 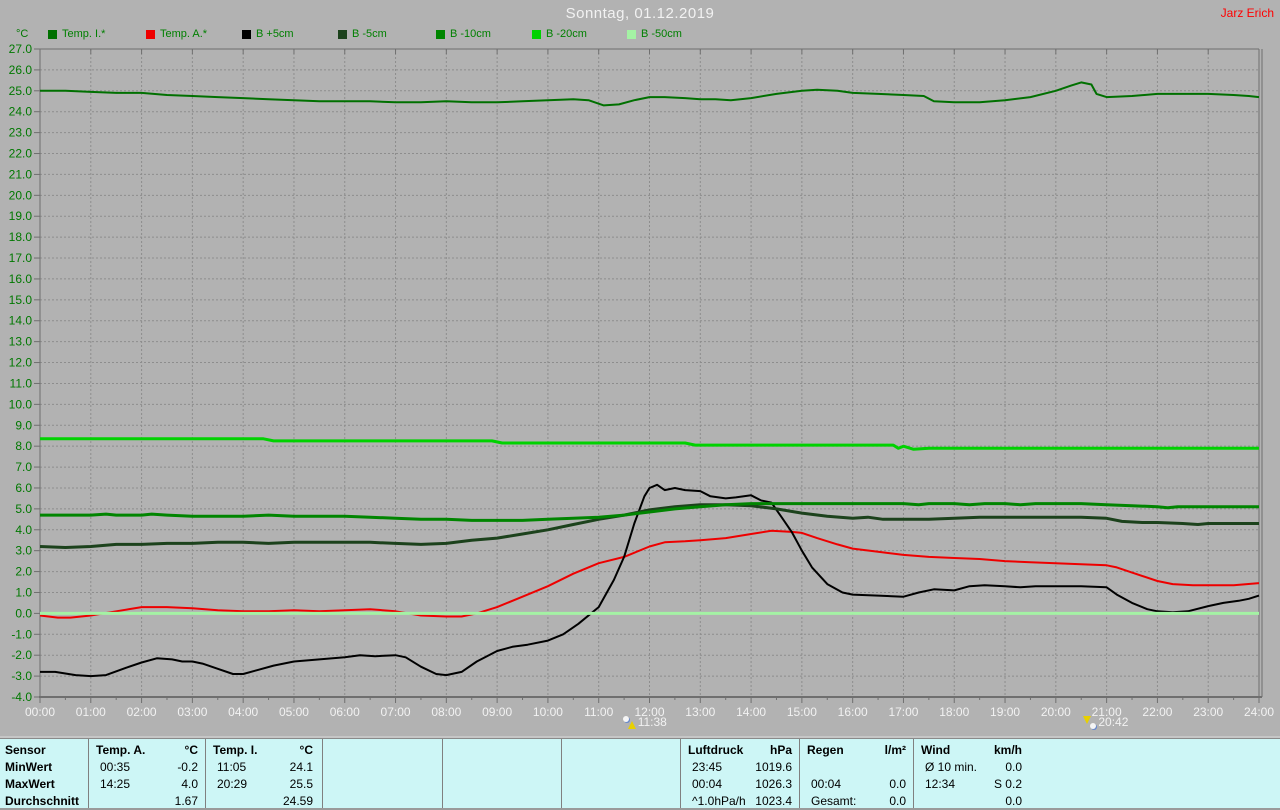 I want to click on svg-text: 24.0, so click(x=21, y=112).